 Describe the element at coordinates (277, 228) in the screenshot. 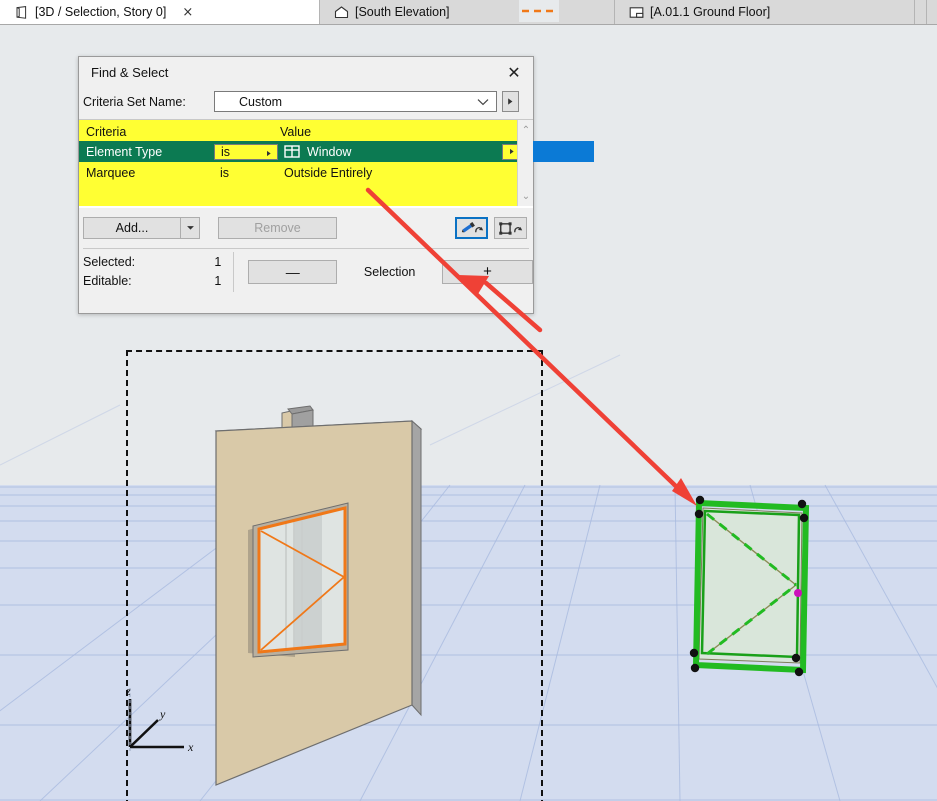

I see `remove-button: Remove` at that location.